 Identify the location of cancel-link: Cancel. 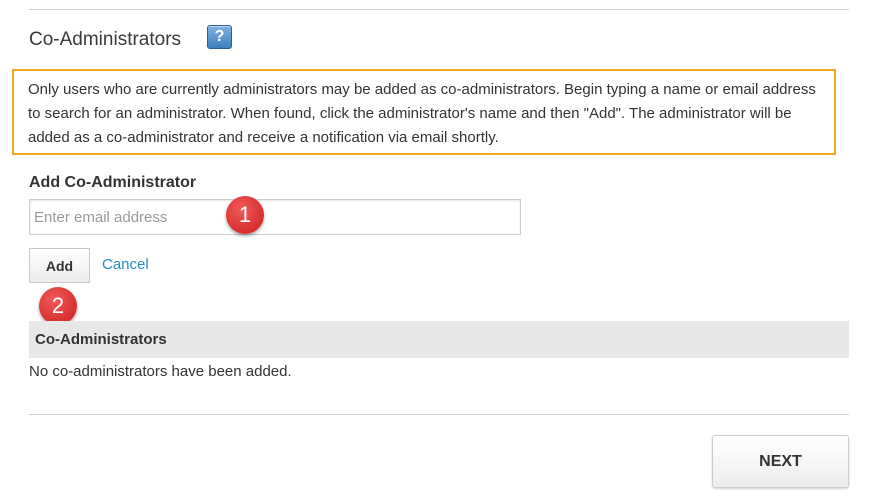
(125, 265).